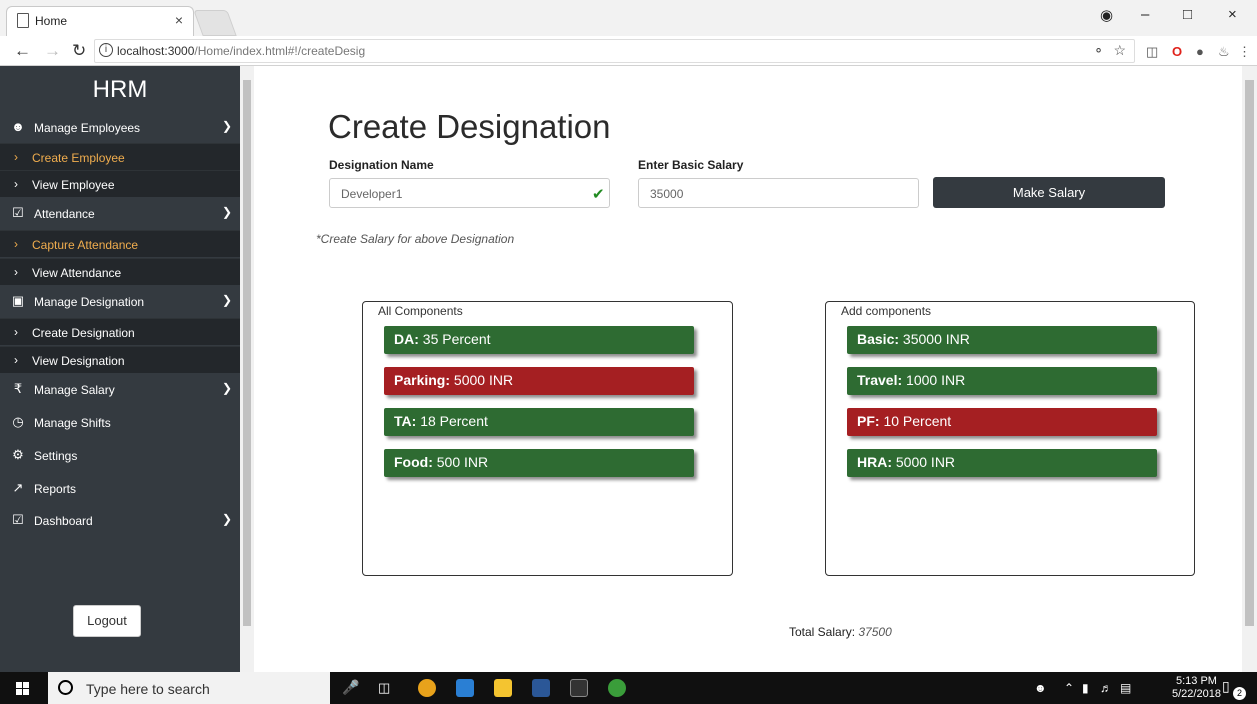  What do you see at coordinates (1152, 52) in the screenshot?
I see `shield-extension-icon: ◫` at bounding box center [1152, 52].